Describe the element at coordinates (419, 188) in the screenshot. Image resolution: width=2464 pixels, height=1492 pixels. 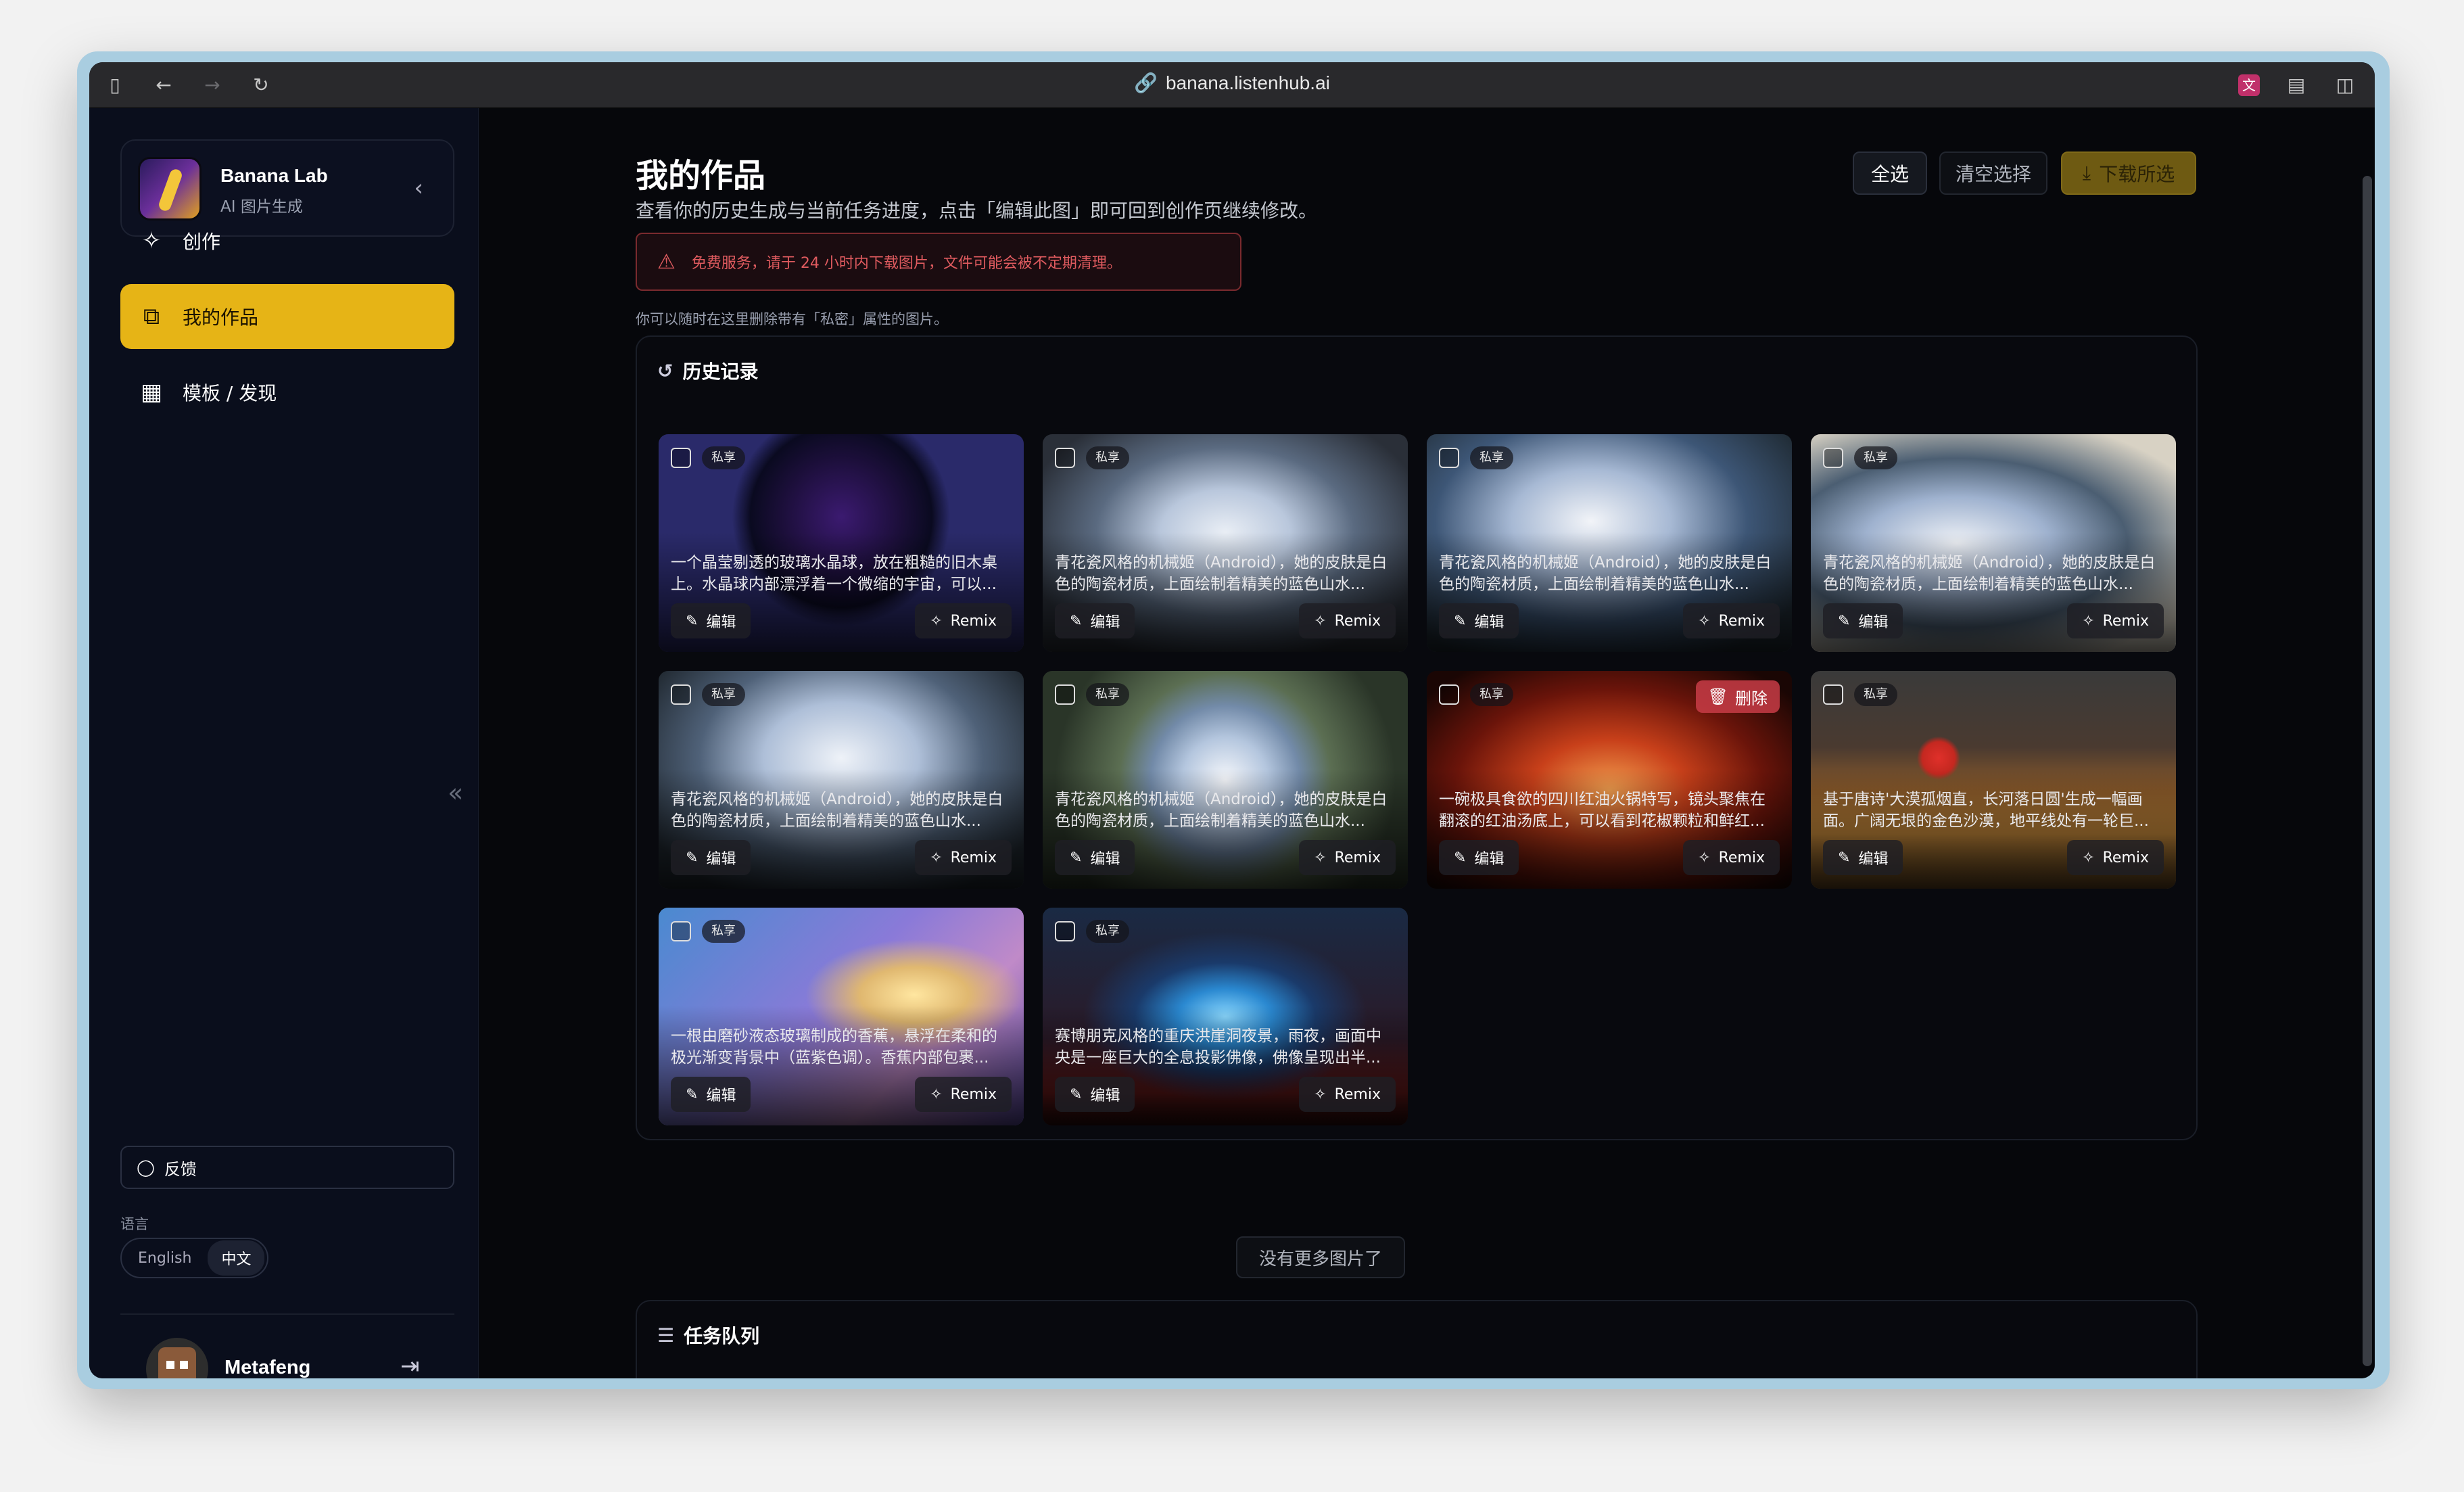
I see `chevron-left-icon: ‹` at that location.